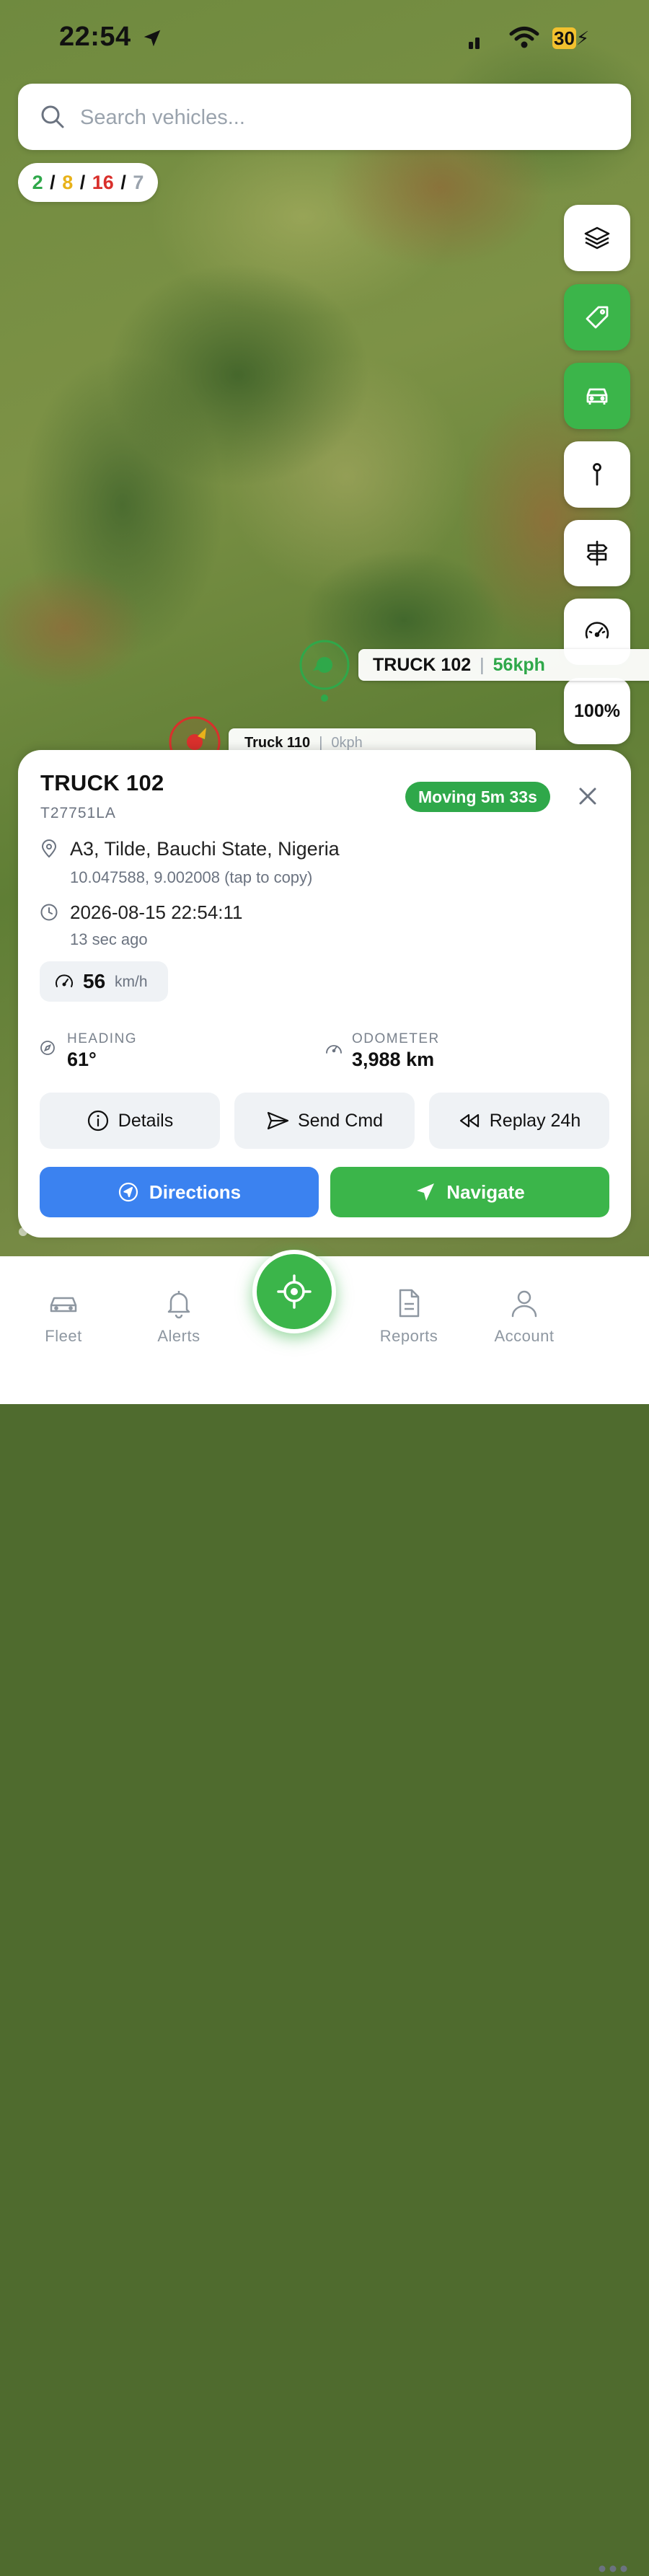 The height and width of the screenshot is (2576, 649). What do you see at coordinates (564, 38) in the screenshot?
I see `battery-level: 30` at bounding box center [564, 38].